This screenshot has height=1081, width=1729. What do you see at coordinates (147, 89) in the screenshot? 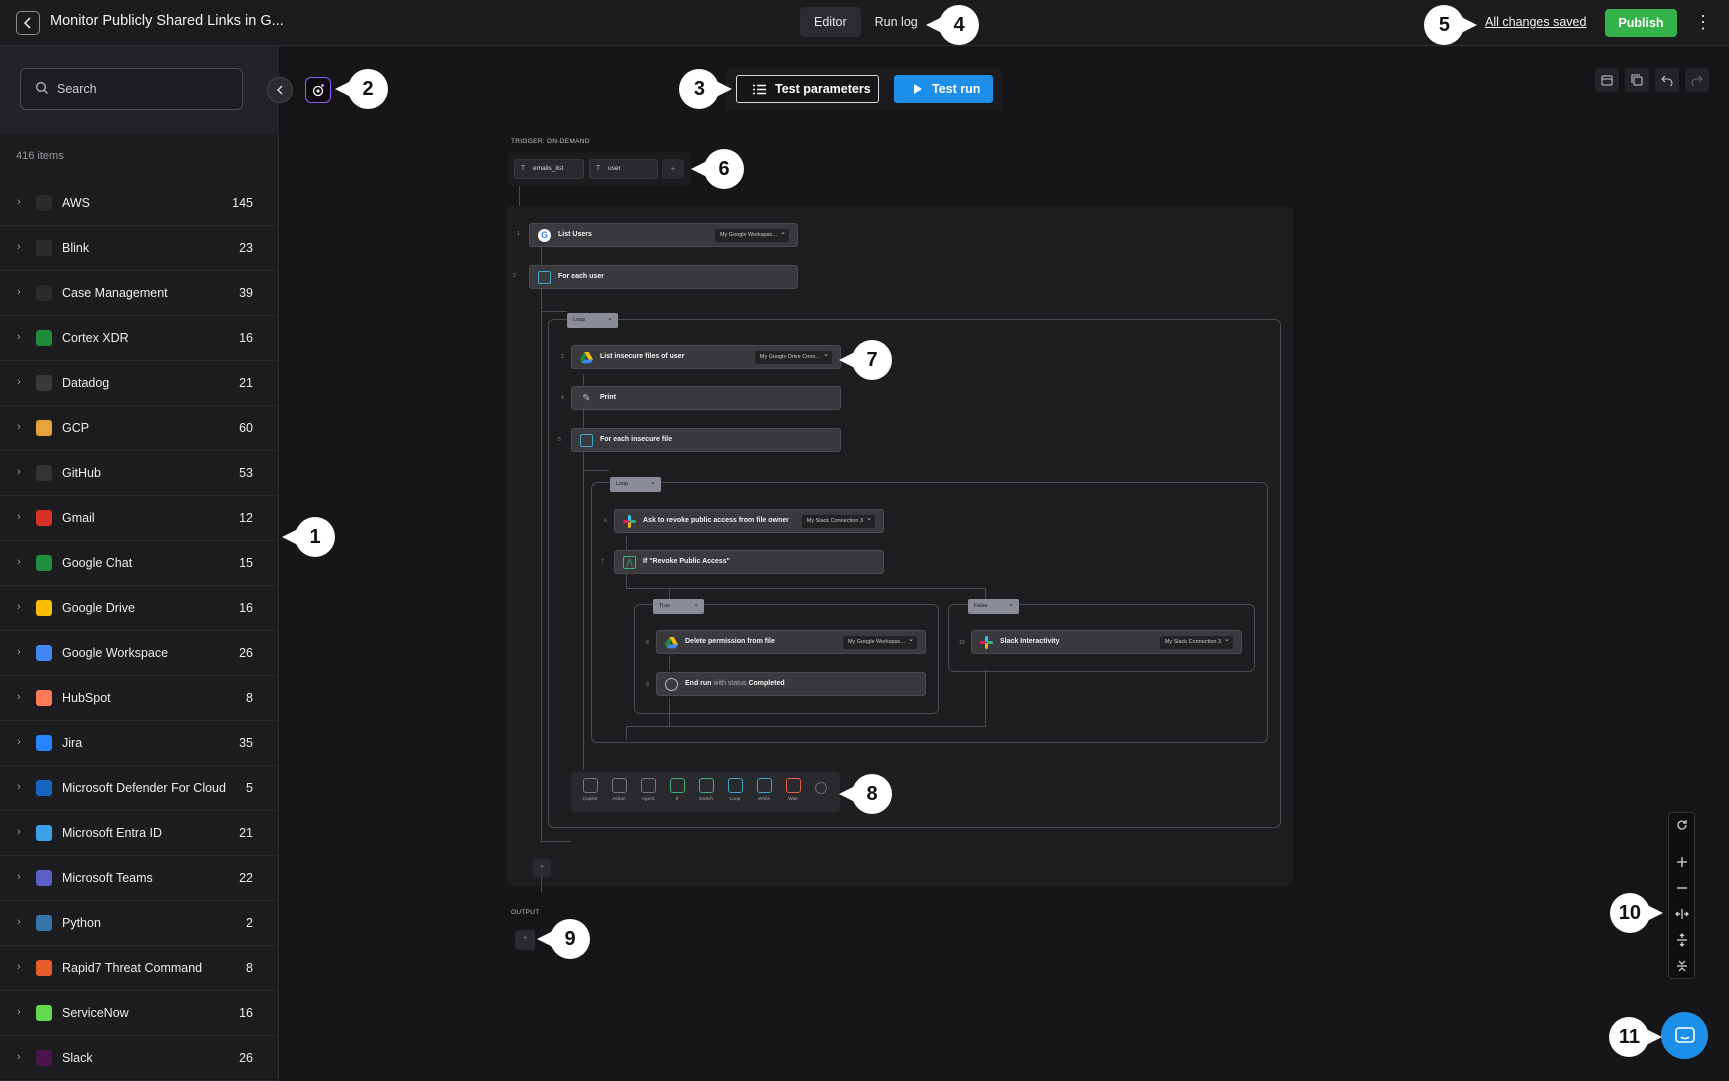
I see `search-input` at bounding box center [147, 89].